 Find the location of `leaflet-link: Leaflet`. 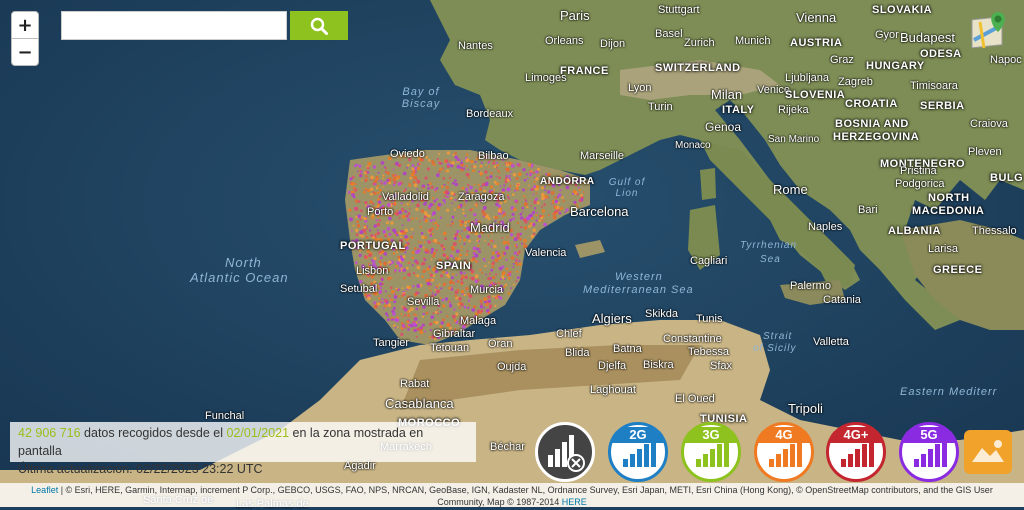

leaflet-link: Leaflet is located at coordinates (44, 490).